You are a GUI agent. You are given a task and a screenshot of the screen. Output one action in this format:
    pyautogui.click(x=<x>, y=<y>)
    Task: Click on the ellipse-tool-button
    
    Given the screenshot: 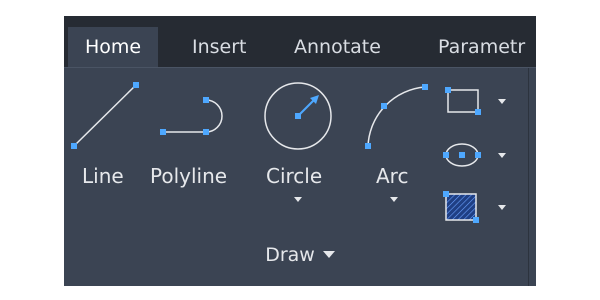 What is the action you would take?
    pyautogui.click(x=480, y=155)
    